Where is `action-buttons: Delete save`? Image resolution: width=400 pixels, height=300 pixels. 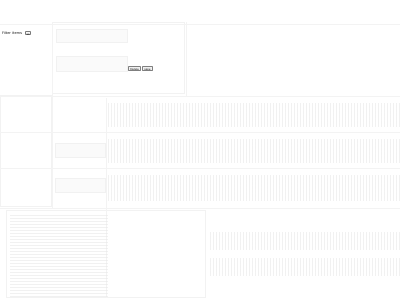 action-buttons: Delete save is located at coordinates (140, 68).